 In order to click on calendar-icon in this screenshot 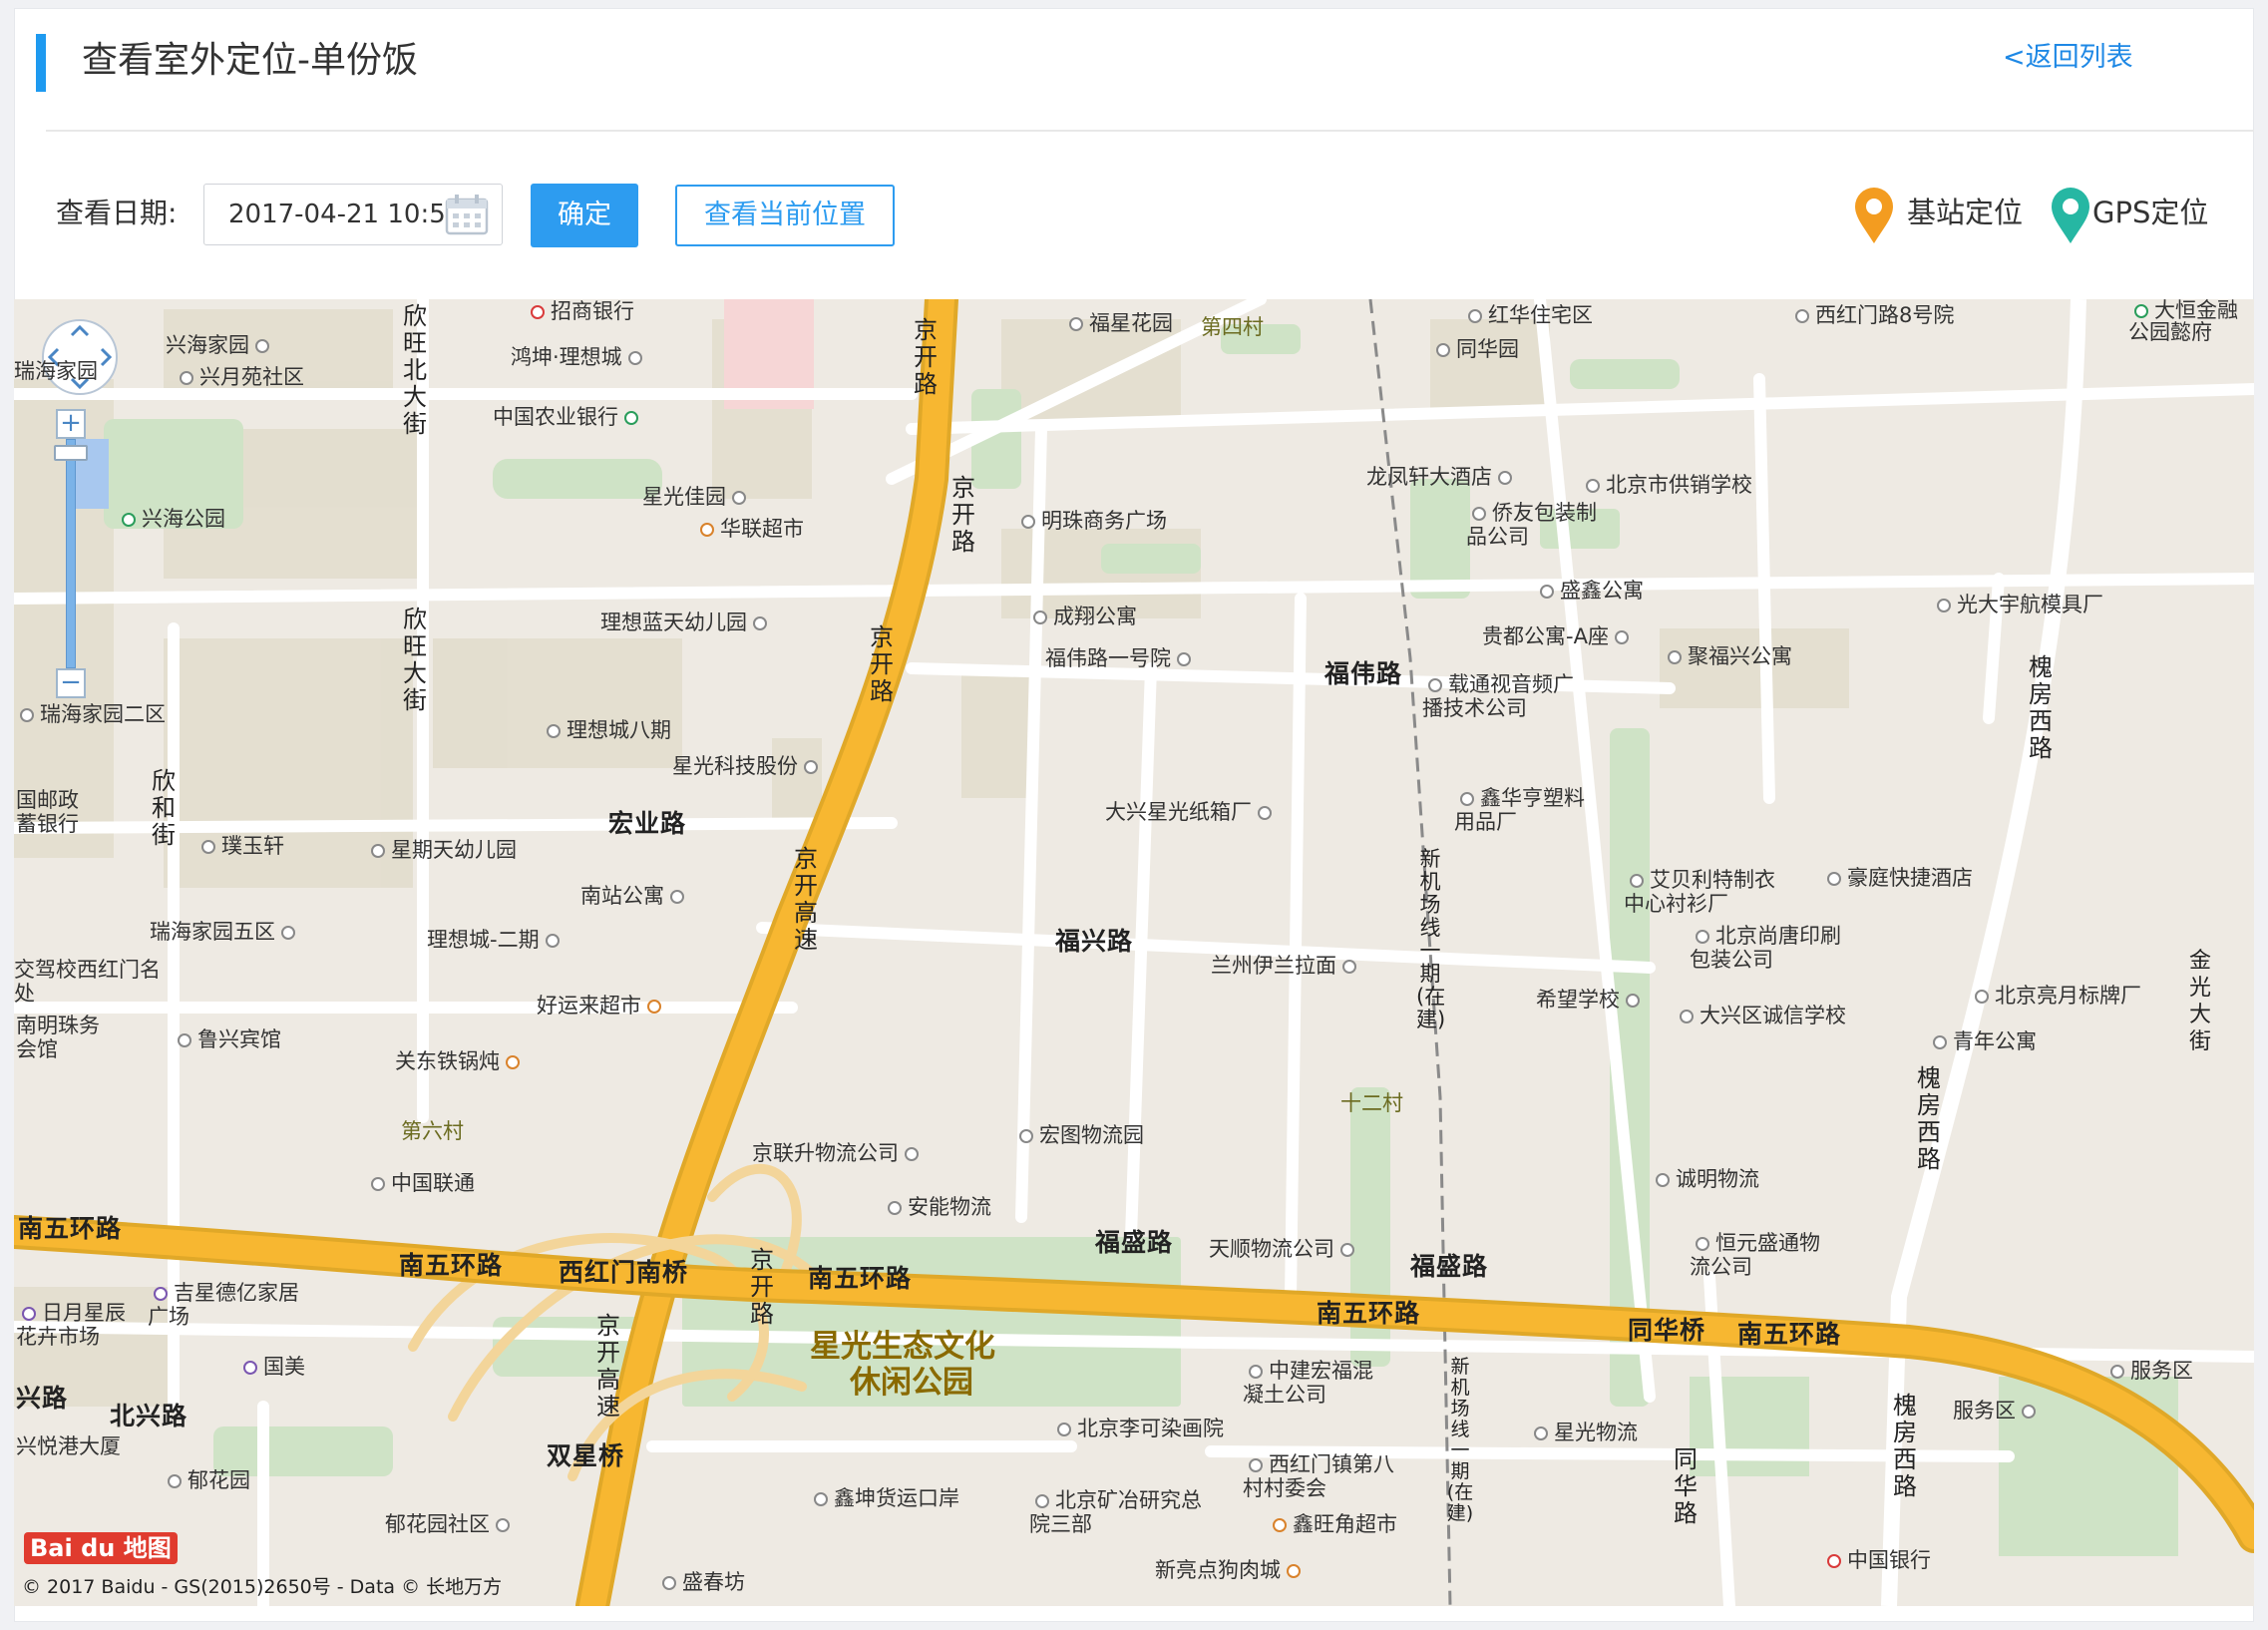, I will do `click(467, 214)`.